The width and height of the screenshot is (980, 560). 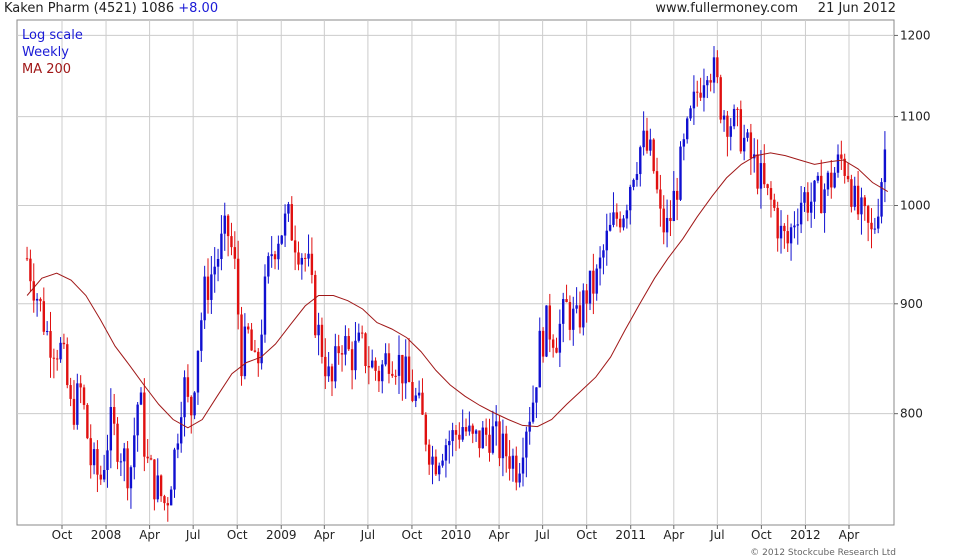 What do you see at coordinates (805, 535) in the screenshot?
I see `x-tick-label: 2012` at bounding box center [805, 535].